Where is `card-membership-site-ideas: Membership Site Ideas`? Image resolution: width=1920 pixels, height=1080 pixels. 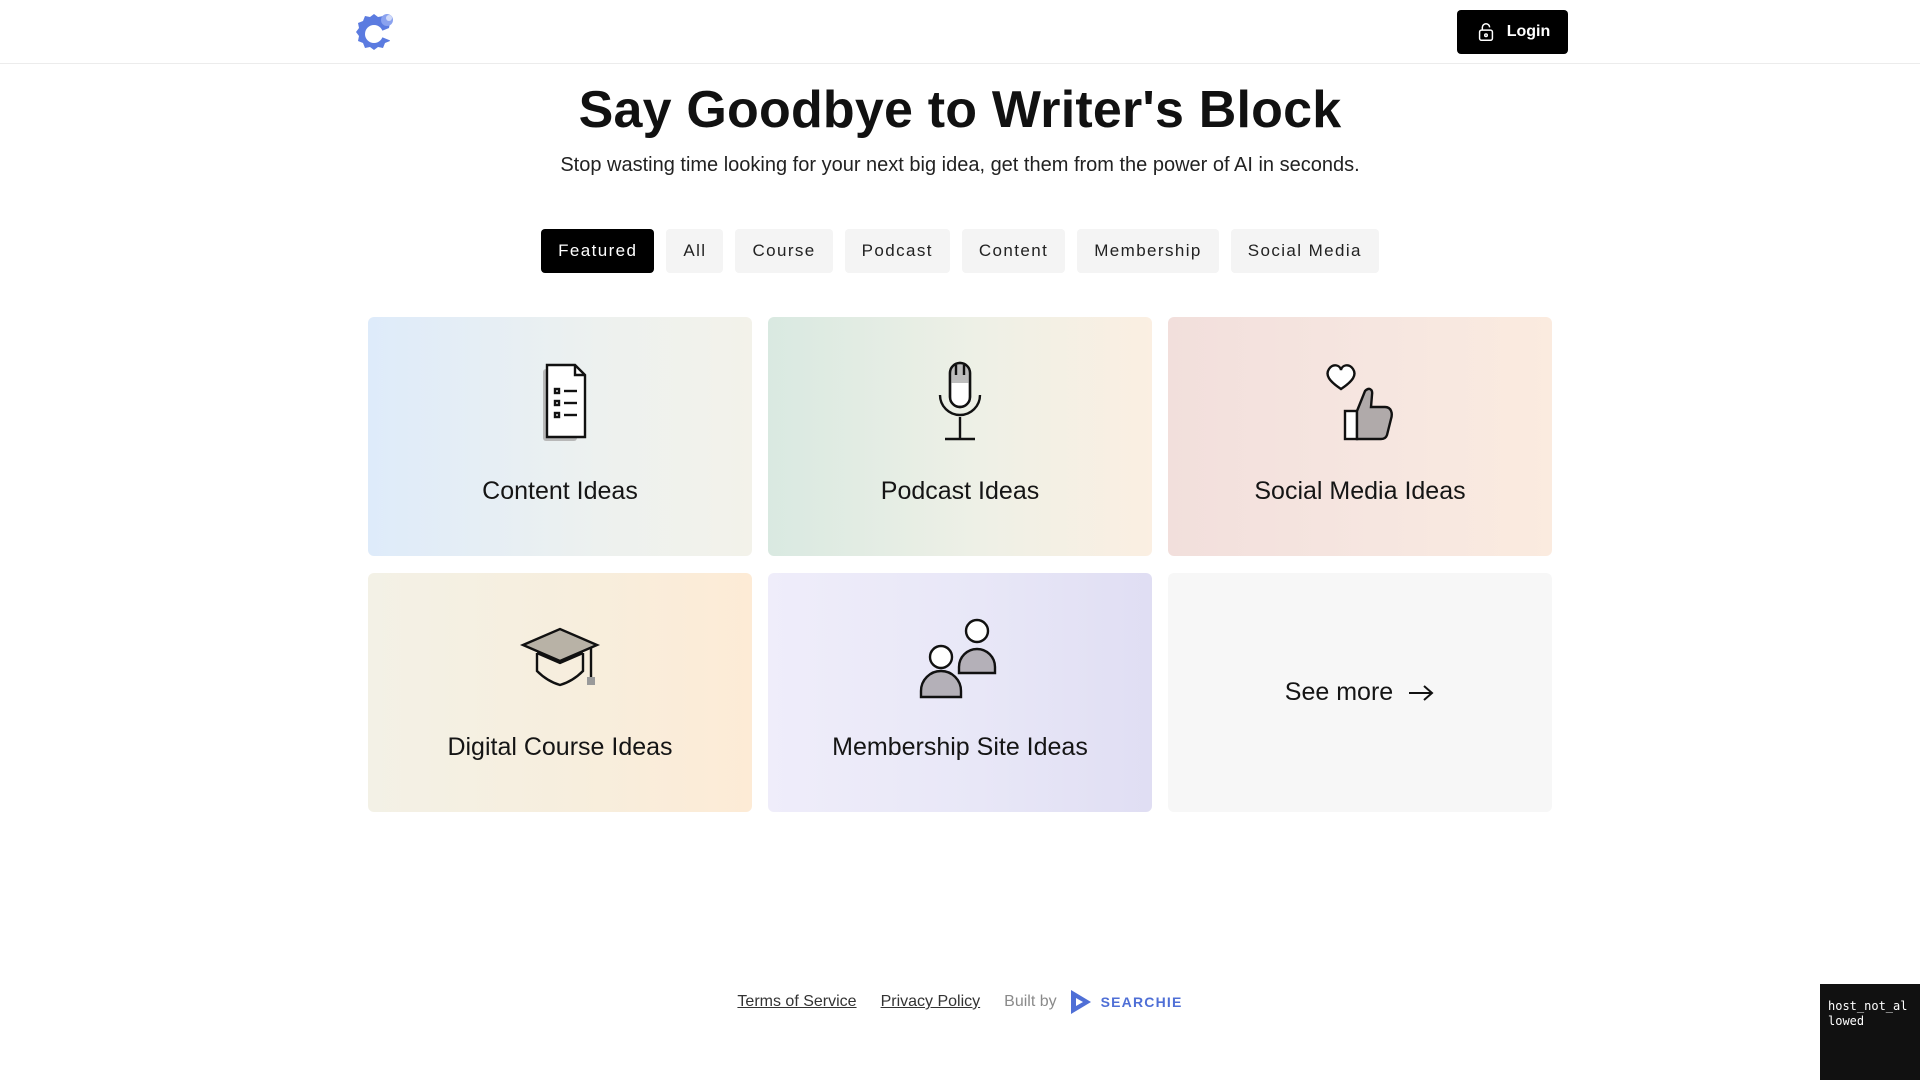
card-membership-site-ideas: Membership Site Ideas is located at coordinates (960, 692).